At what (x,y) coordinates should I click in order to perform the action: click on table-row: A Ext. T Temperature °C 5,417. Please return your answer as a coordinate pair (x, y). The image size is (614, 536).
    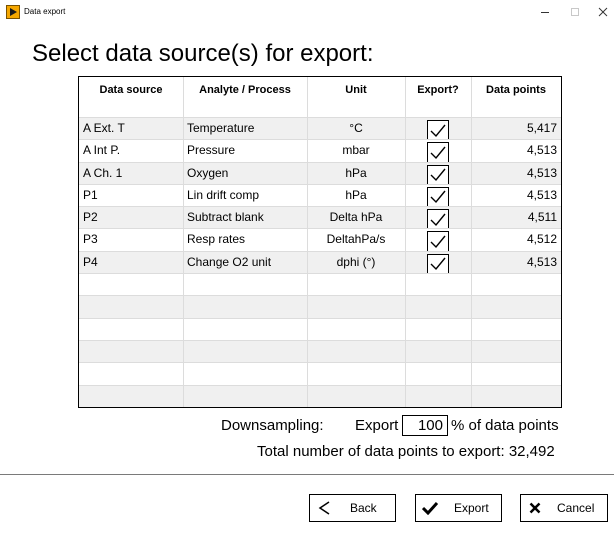
    Looking at the image, I should click on (320, 128).